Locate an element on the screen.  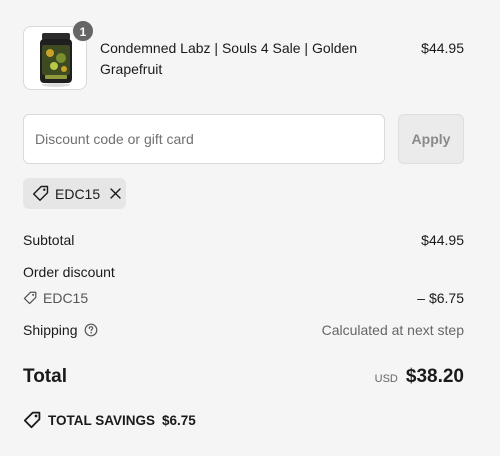
shipping-label: Shipping is located at coordinates (50, 330).